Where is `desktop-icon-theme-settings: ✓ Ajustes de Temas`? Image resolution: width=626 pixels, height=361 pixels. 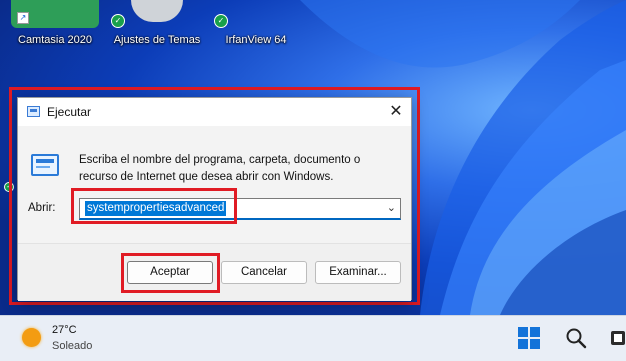 desktop-icon-theme-settings: ✓ Ajustes de Temas is located at coordinates (157, 26).